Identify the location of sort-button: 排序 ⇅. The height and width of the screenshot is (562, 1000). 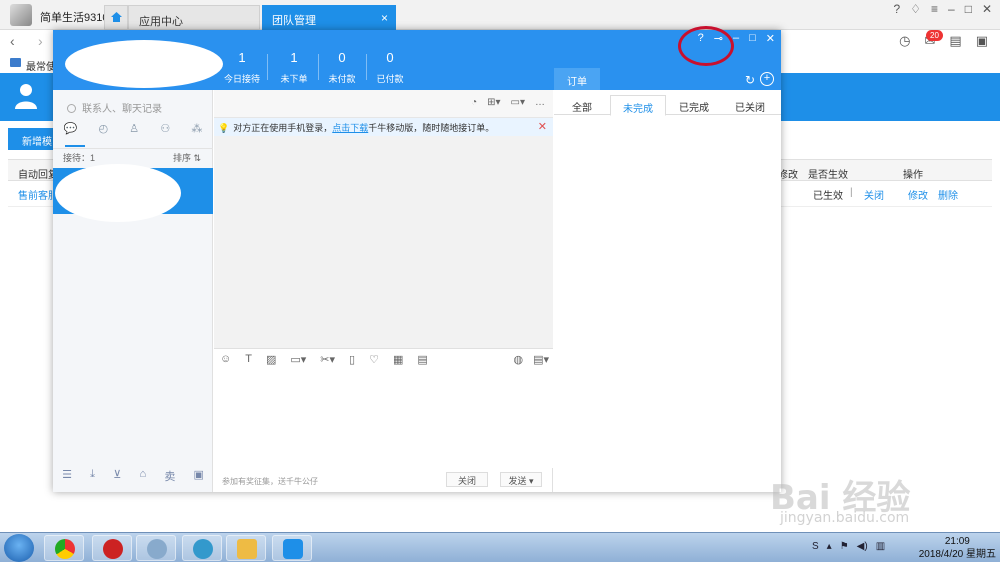
(187, 157).